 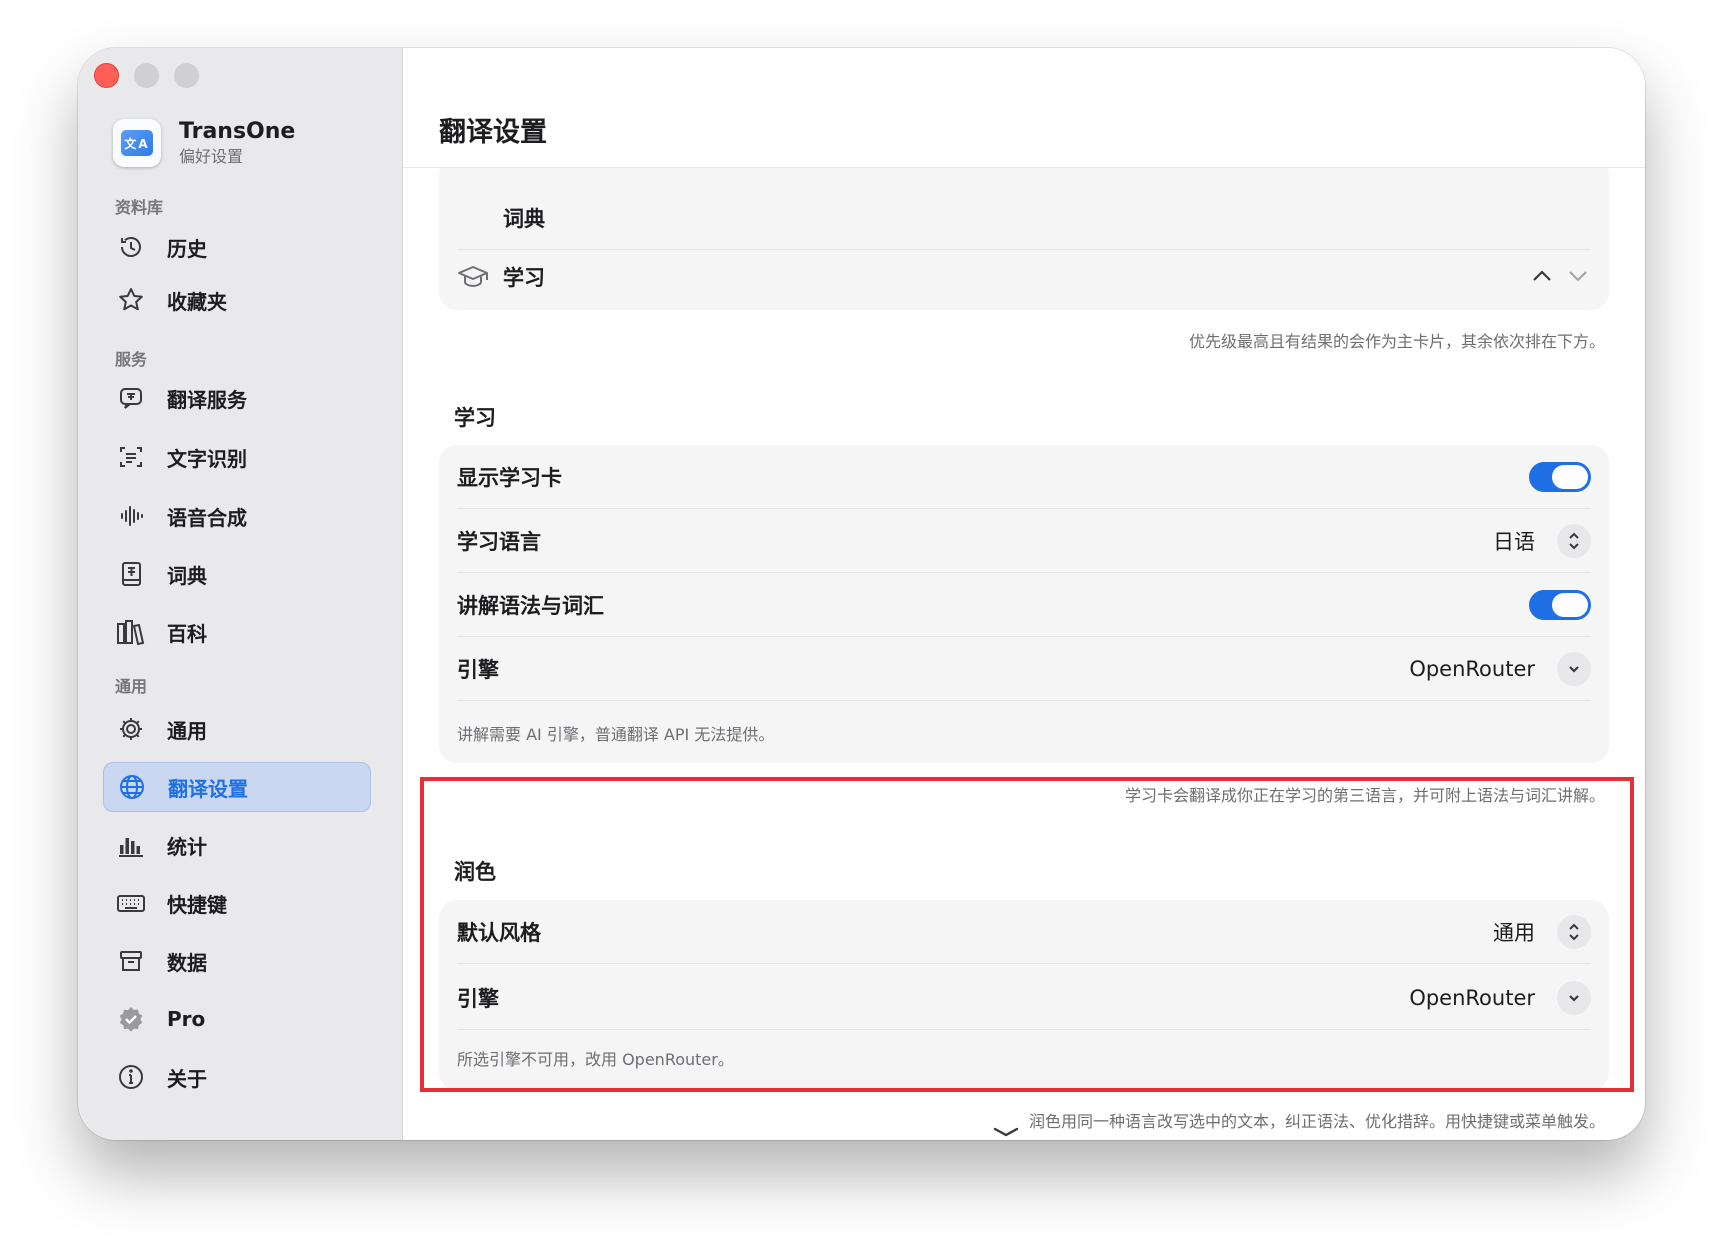 What do you see at coordinates (1542, 277) in the screenshot?
I see `move-up-chevron-icon` at bounding box center [1542, 277].